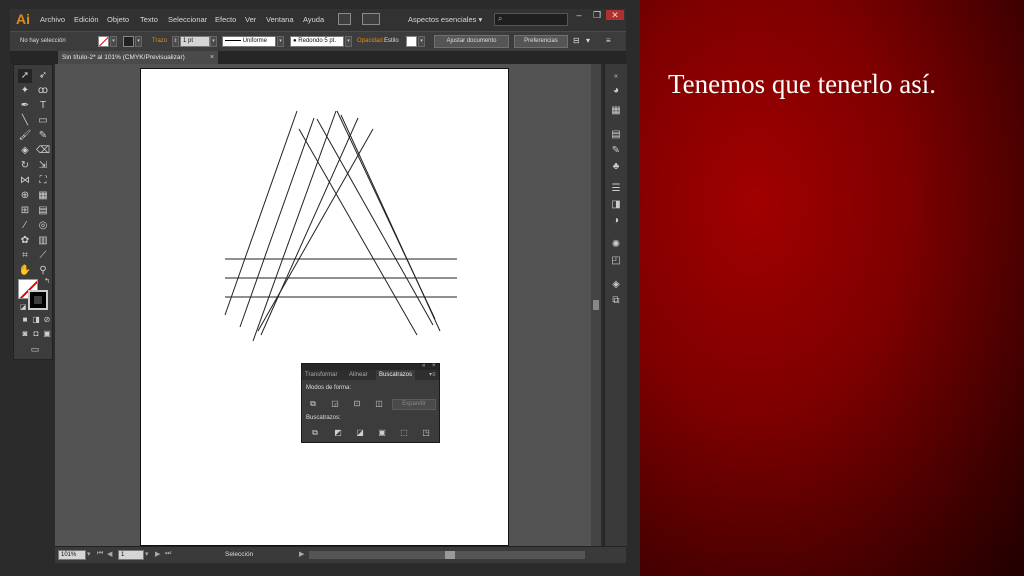  What do you see at coordinates (25, 241) in the screenshot?
I see `symbol-sprayer-icon: ✿` at bounding box center [25, 241].